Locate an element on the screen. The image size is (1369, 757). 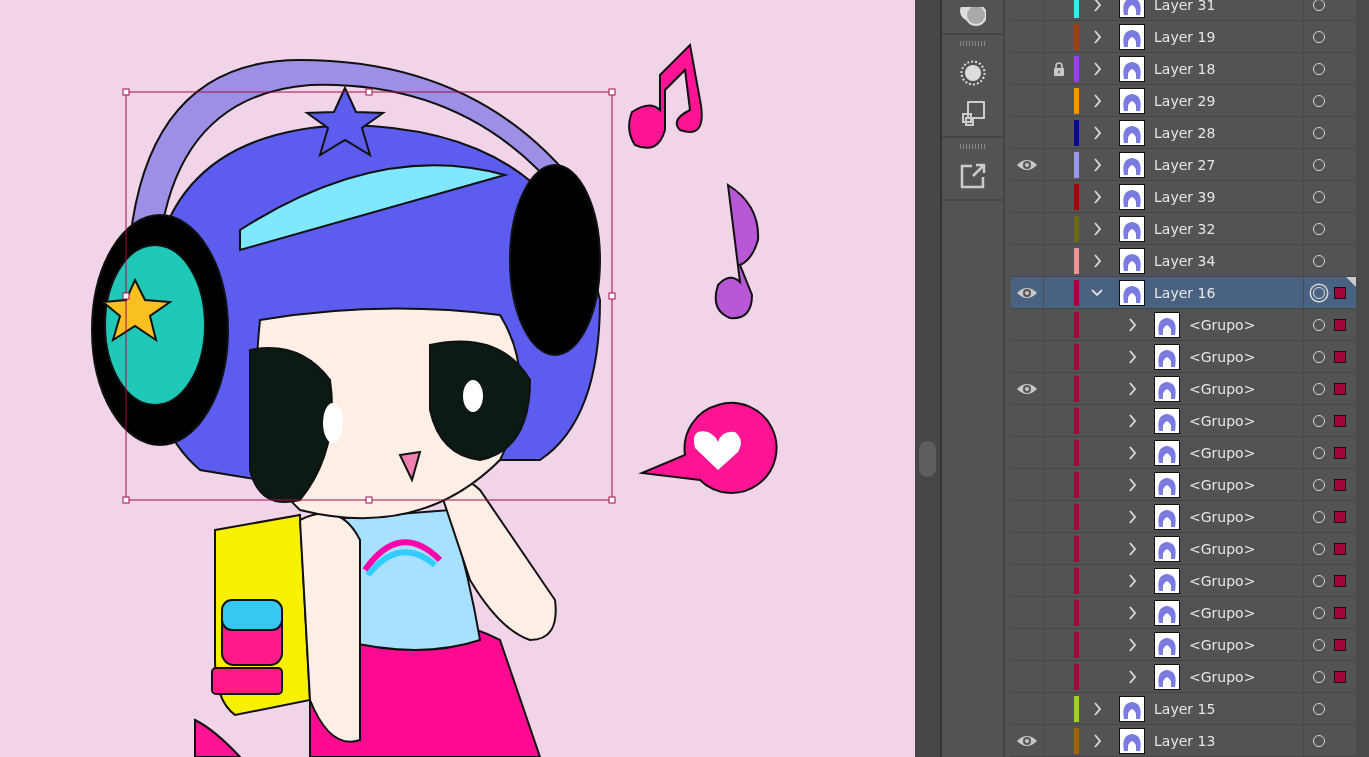
layer-row: Layer 31 is located at coordinates (1183, 10).